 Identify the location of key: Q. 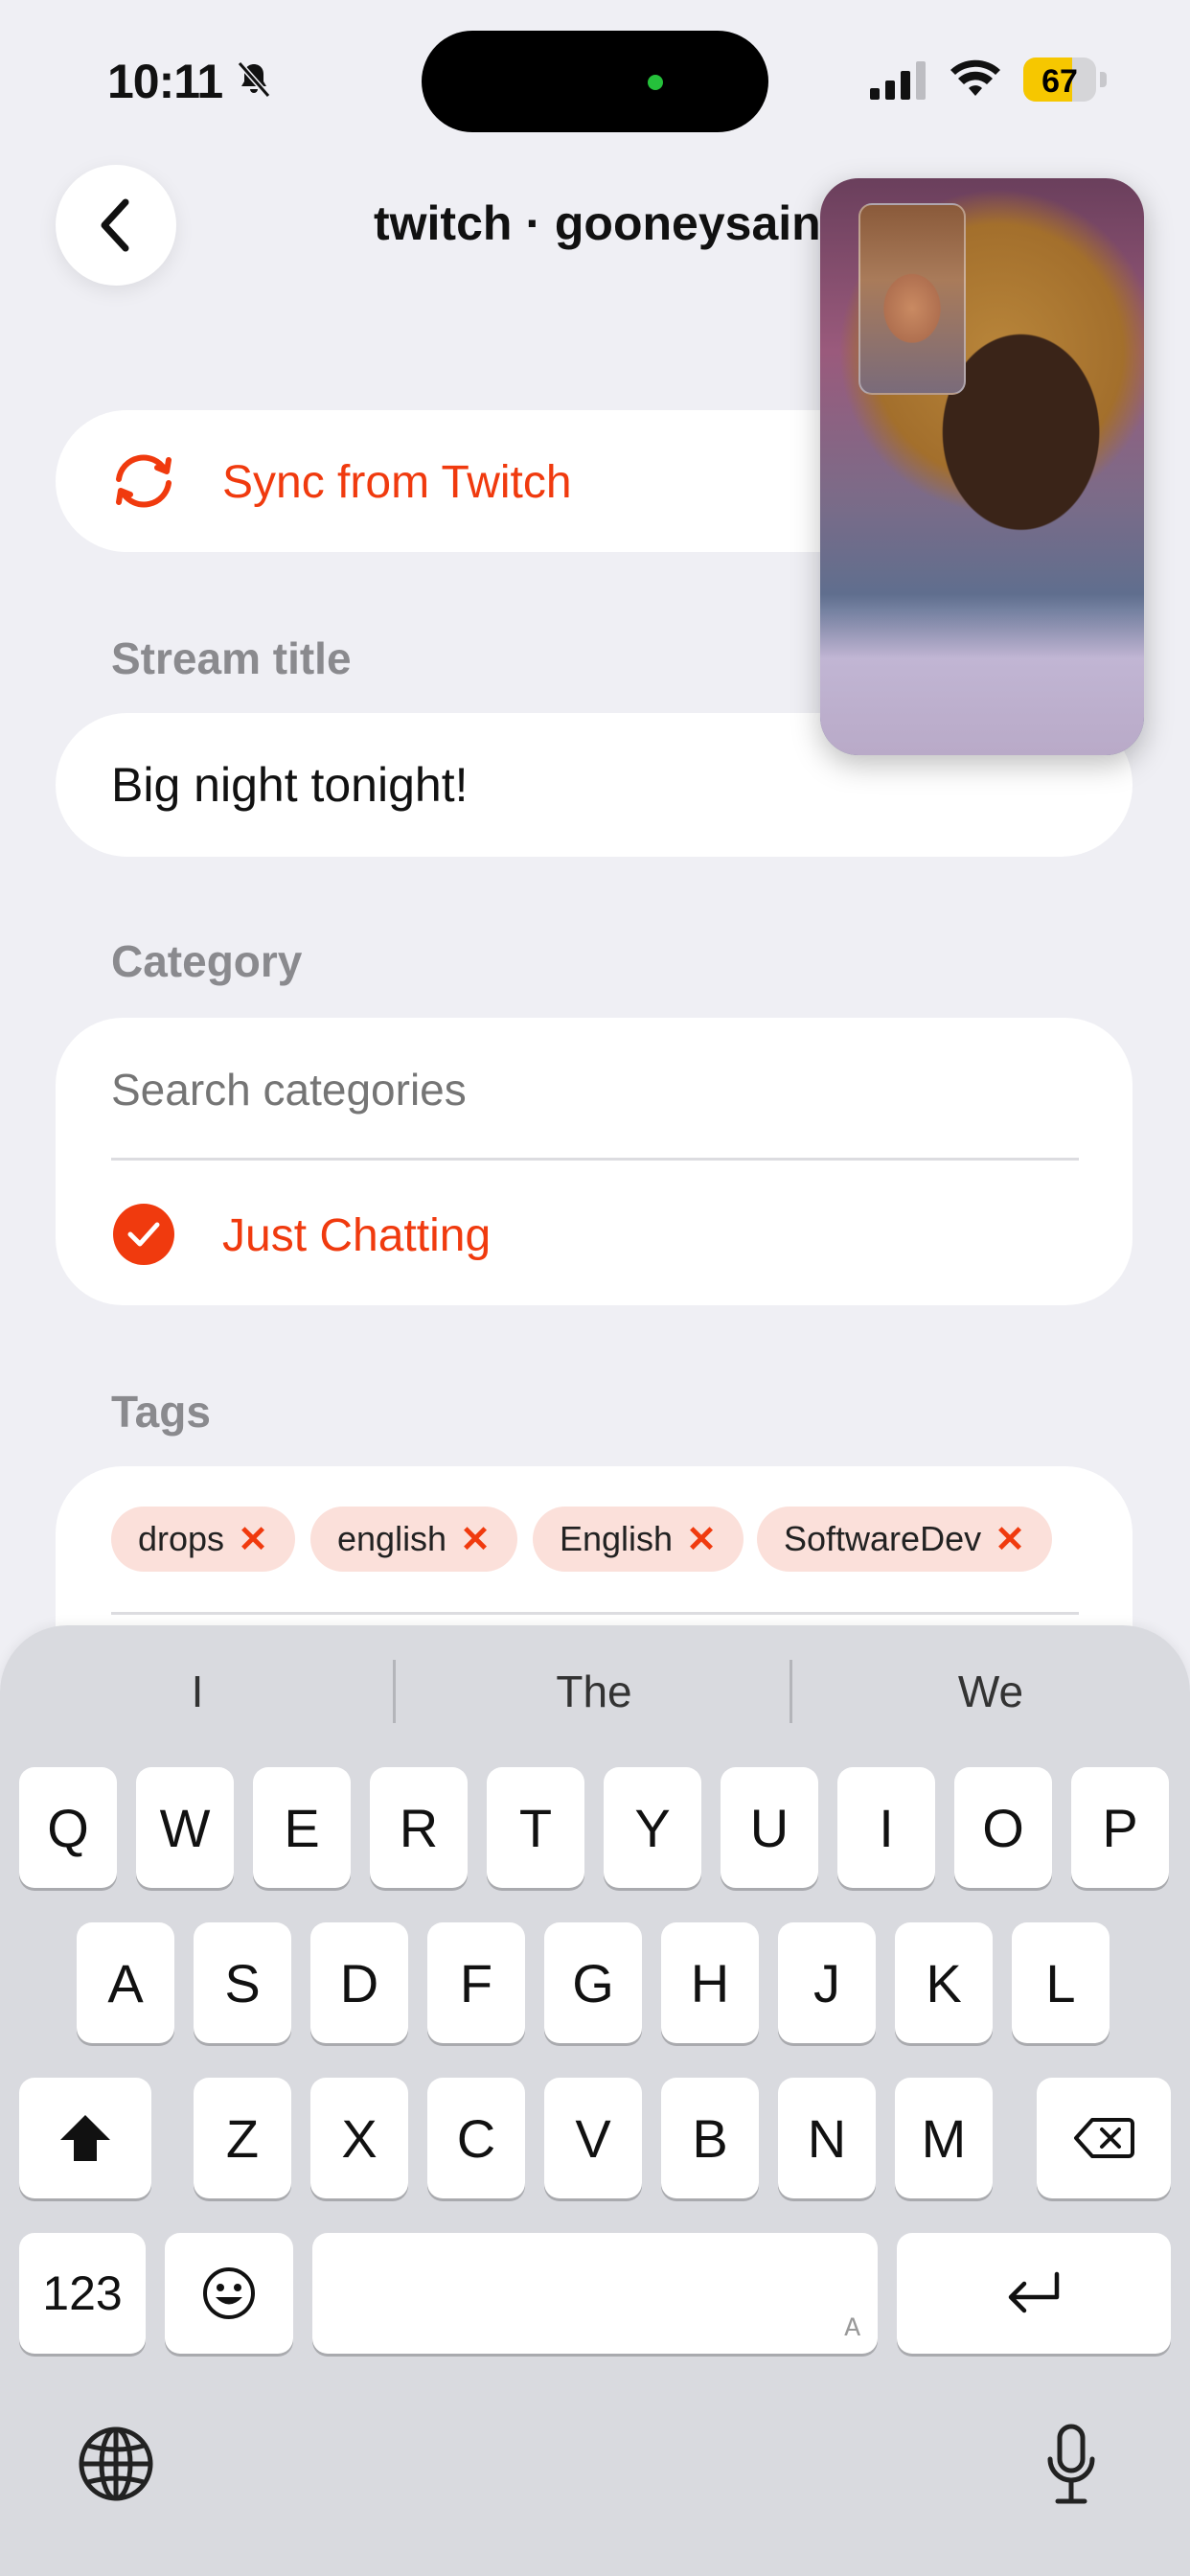
(68, 1828).